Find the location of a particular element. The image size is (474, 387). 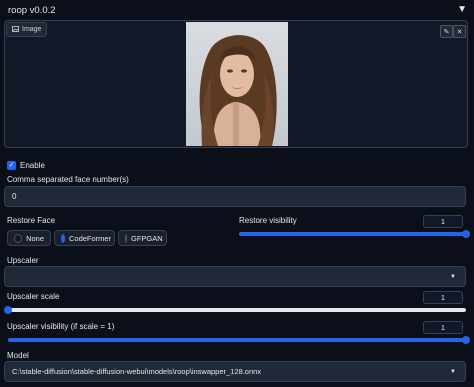

radio-option-label: CodeFormer is located at coordinates (90, 238).